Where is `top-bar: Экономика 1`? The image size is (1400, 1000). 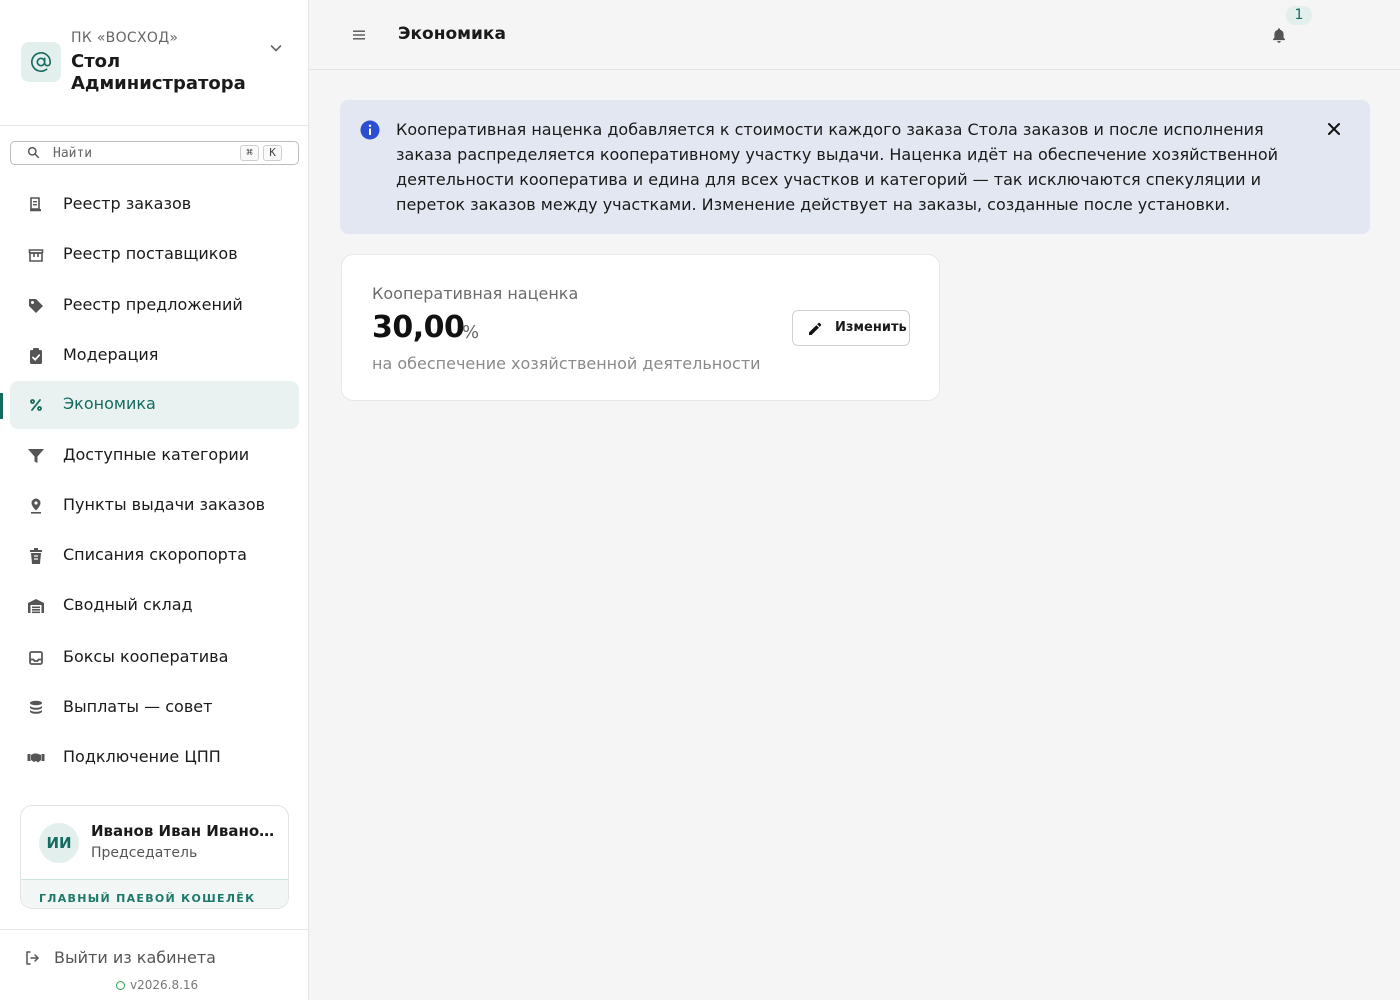 top-bar: Экономика 1 is located at coordinates (854, 35).